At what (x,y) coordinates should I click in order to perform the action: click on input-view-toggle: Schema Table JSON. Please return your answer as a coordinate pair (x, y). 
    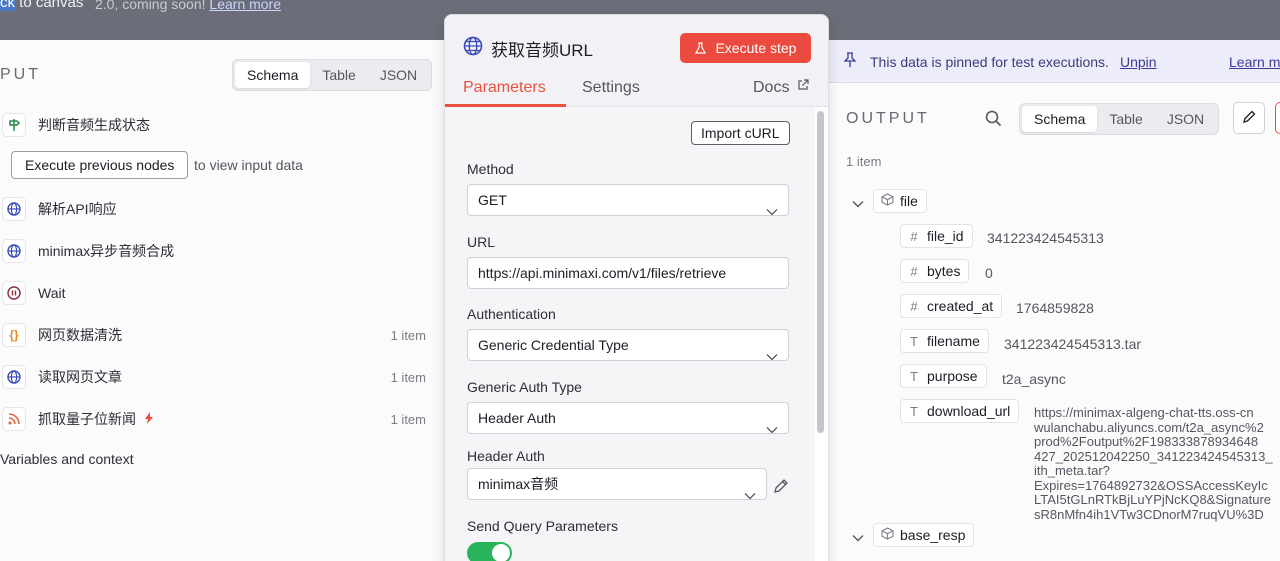
    Looking at the image, I should click on (332, 75).